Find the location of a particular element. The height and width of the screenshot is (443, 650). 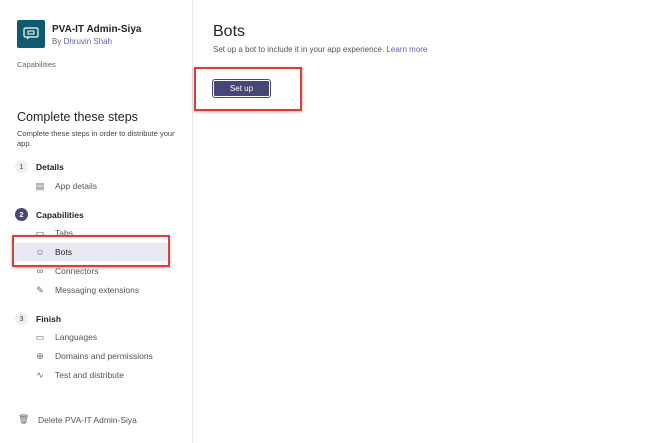

step-finish: 3 Finish is located at coordinates (38, 318).